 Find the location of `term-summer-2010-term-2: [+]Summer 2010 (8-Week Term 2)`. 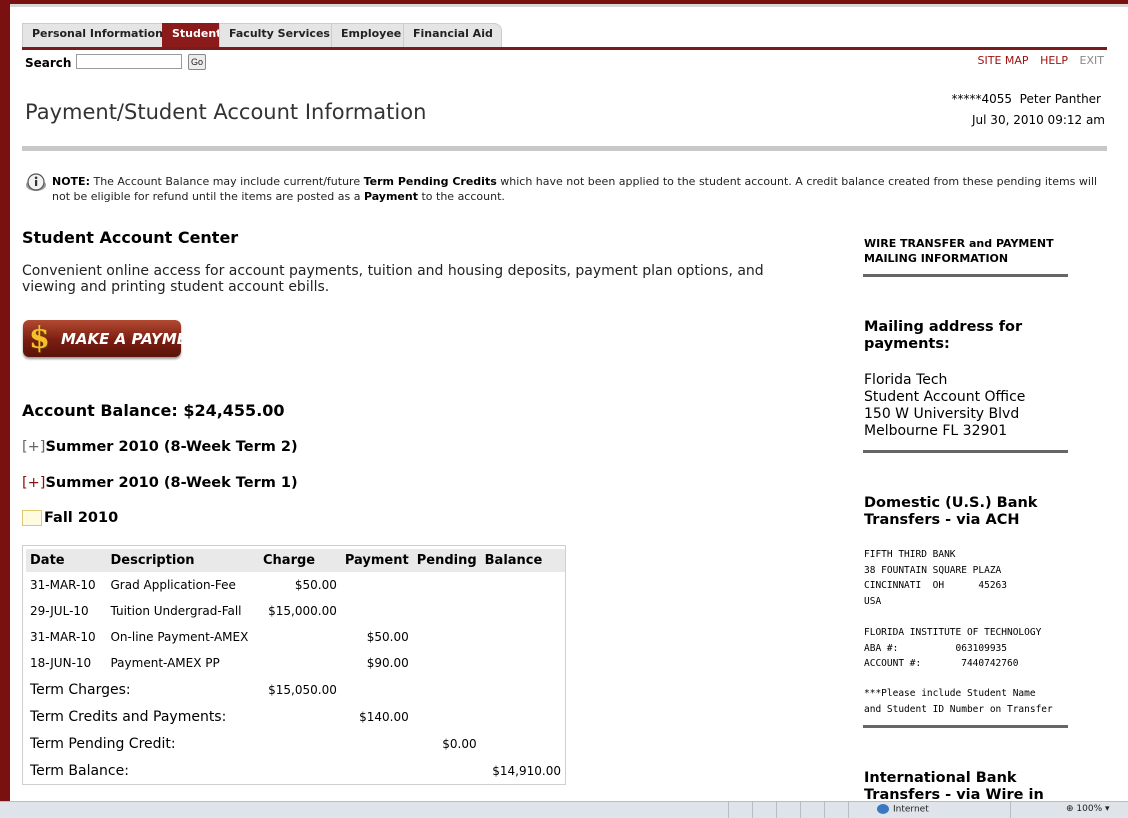

term-summer-2010-term-2: [+]Summer 2010 (8-Week Term 2) is located at coordinates (160, 447).